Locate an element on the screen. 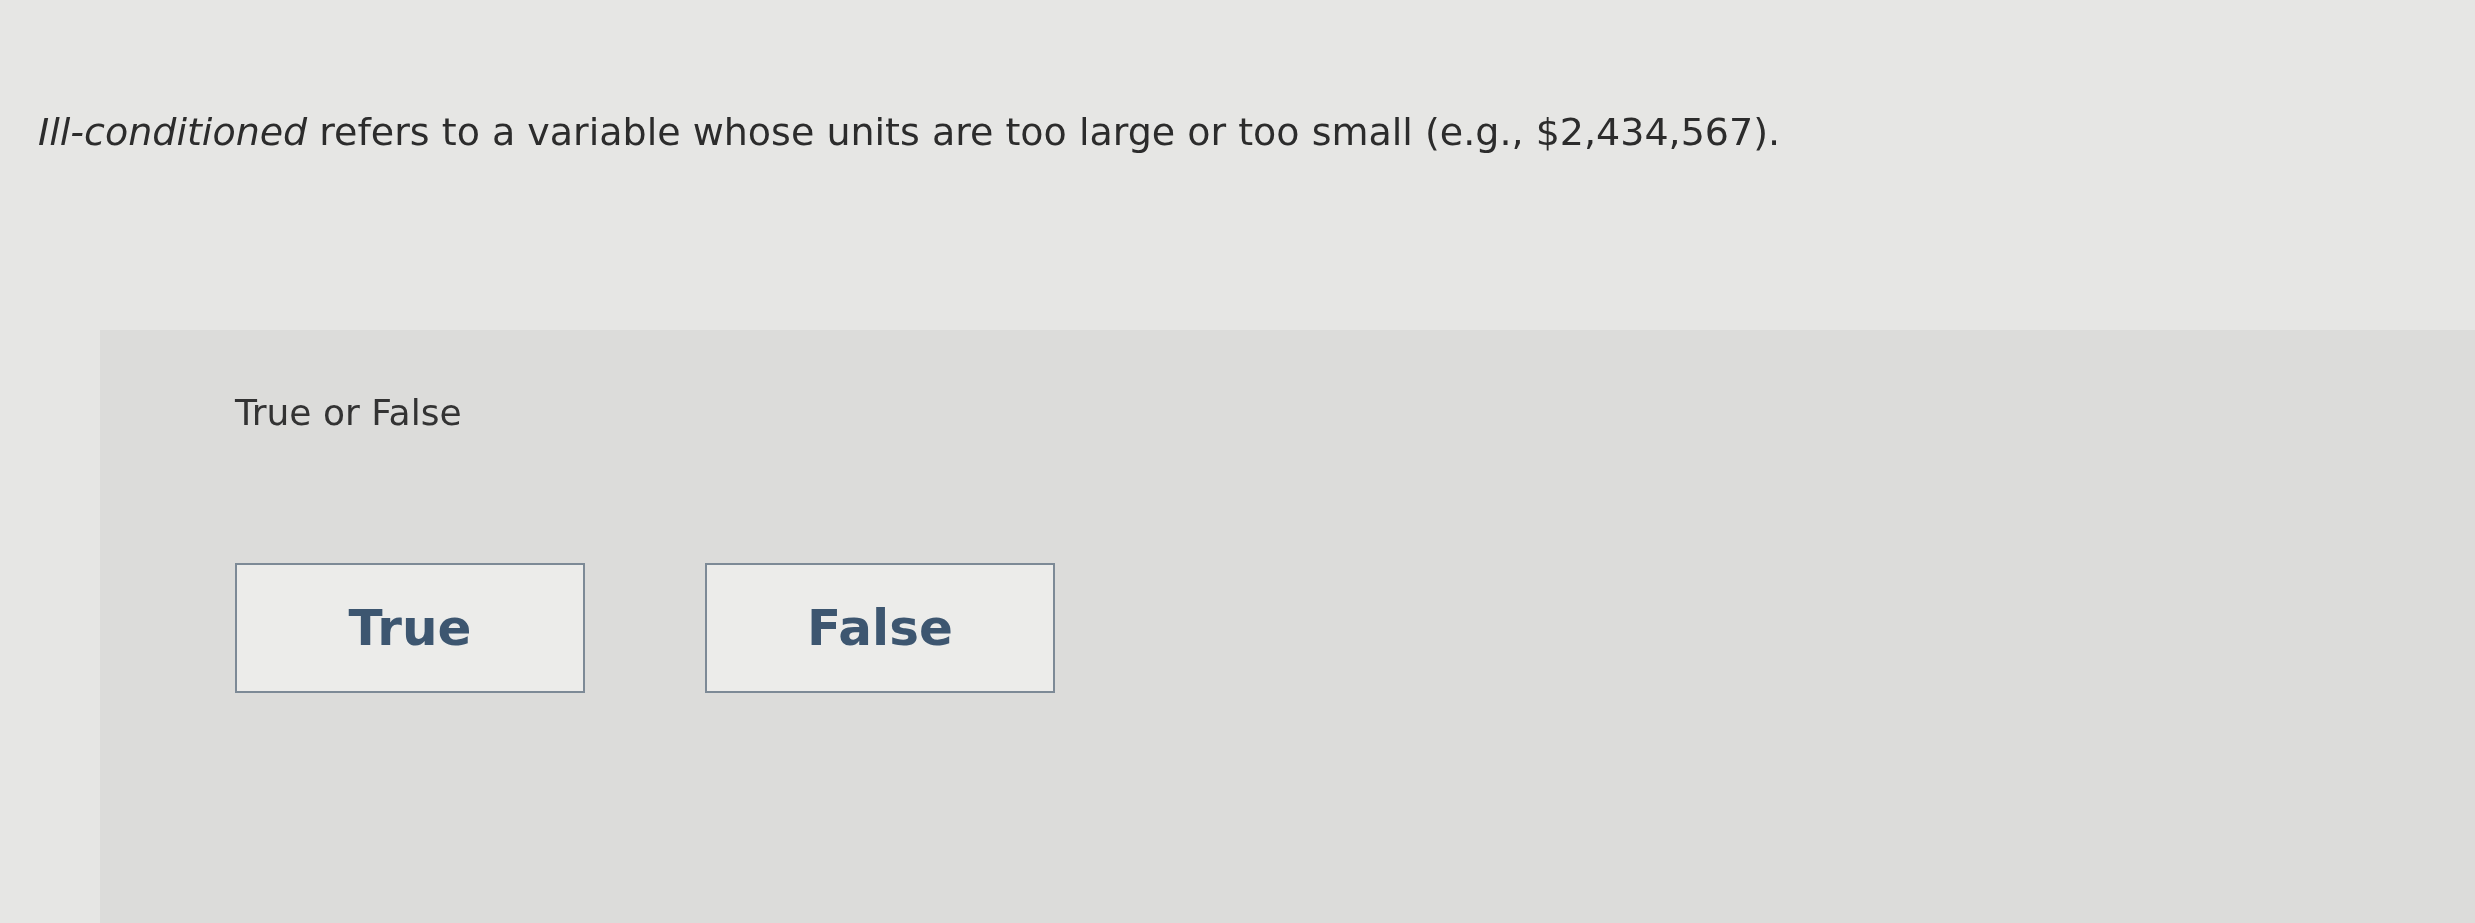 This screenshot has width=2475, height=923. answer-button: False is located at coordinates (880, 628).